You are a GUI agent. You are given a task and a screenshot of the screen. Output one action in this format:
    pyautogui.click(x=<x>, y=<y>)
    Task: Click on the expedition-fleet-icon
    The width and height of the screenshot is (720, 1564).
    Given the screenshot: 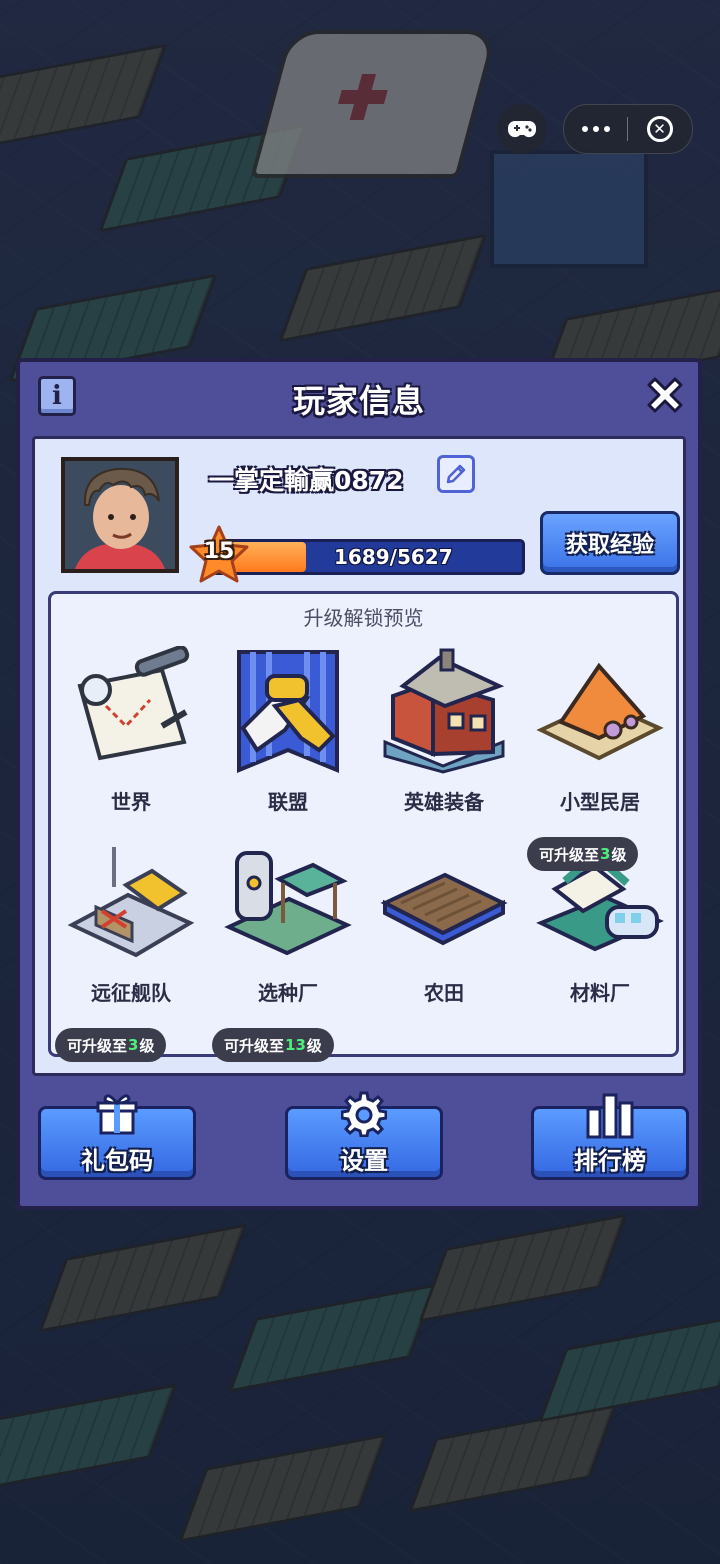 What is the action you would take?
    pyautogui.click(x=131, y=902)
    